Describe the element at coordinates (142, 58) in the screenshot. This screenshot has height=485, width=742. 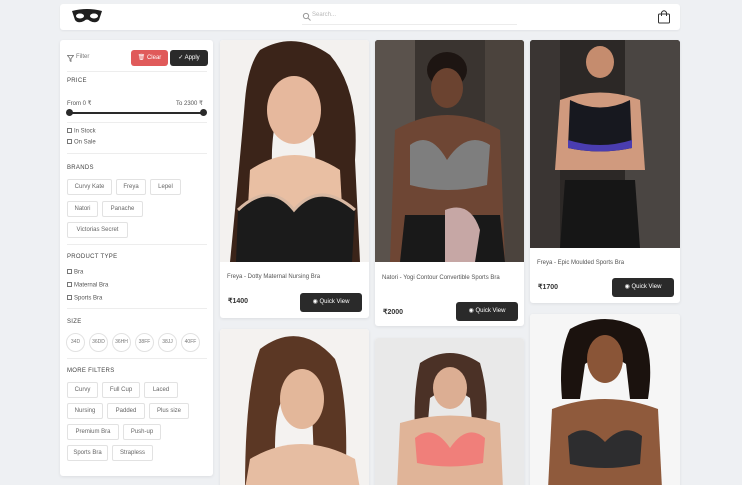
I see `trash-icon: 🗑` at that location.